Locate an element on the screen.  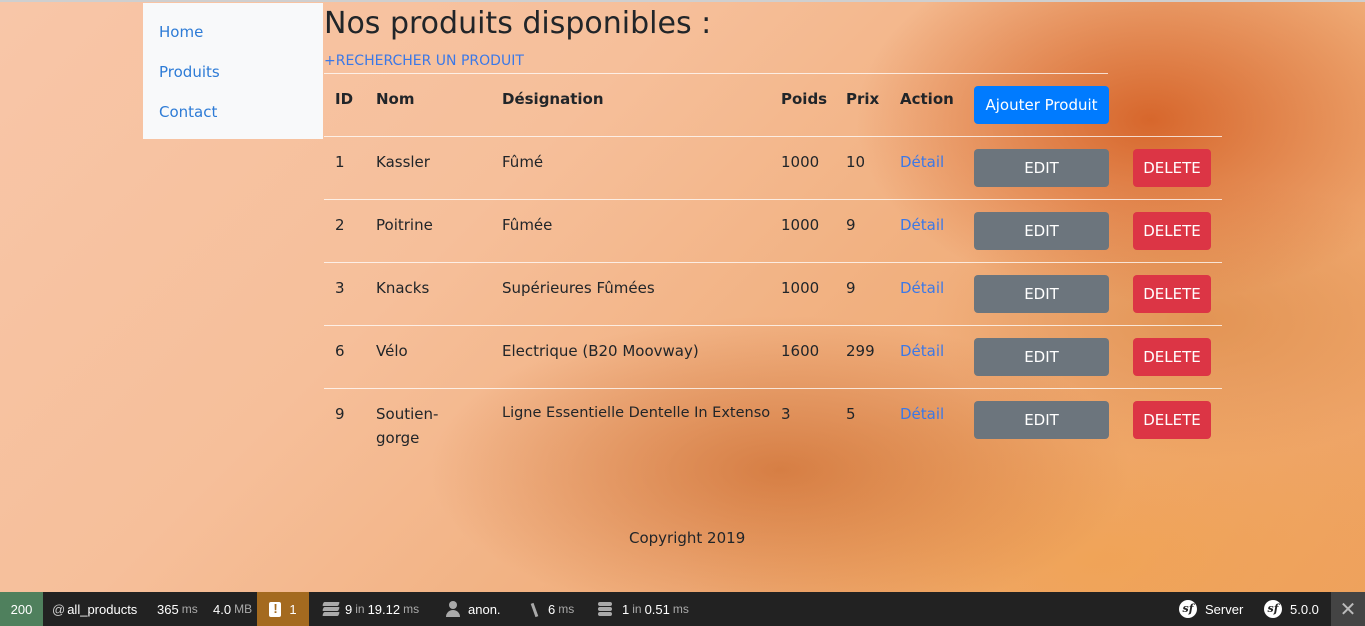
events-unit: ms is located at coordinates (566, 609).